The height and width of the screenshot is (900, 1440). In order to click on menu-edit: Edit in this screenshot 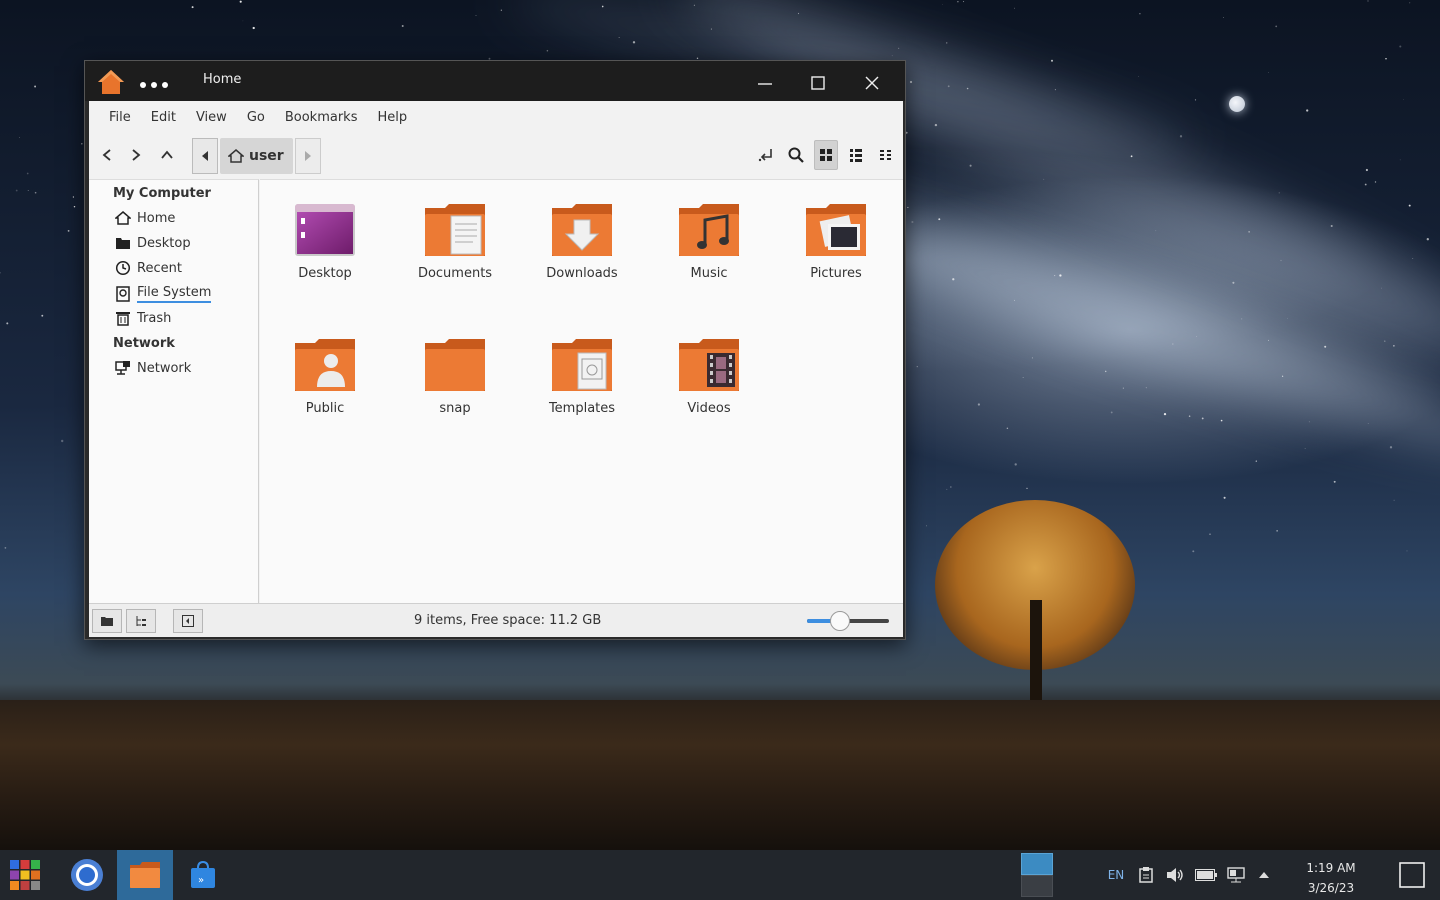, I will do `click(163, 117)`.